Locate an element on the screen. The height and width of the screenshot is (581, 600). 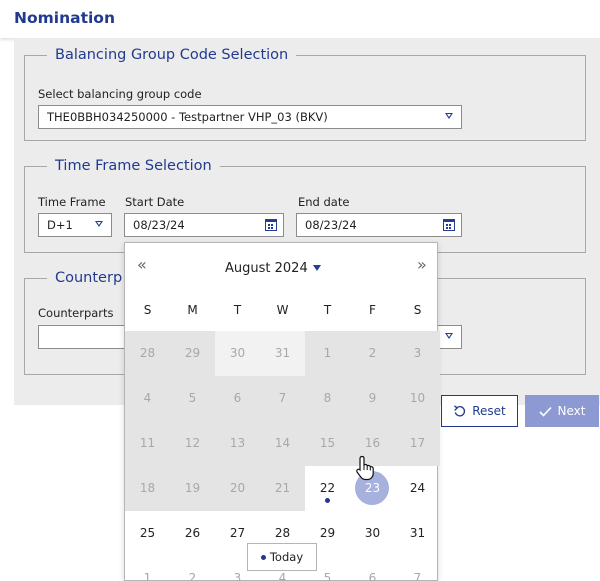
calendar-day: 14 is located at coordinates (282, 443).